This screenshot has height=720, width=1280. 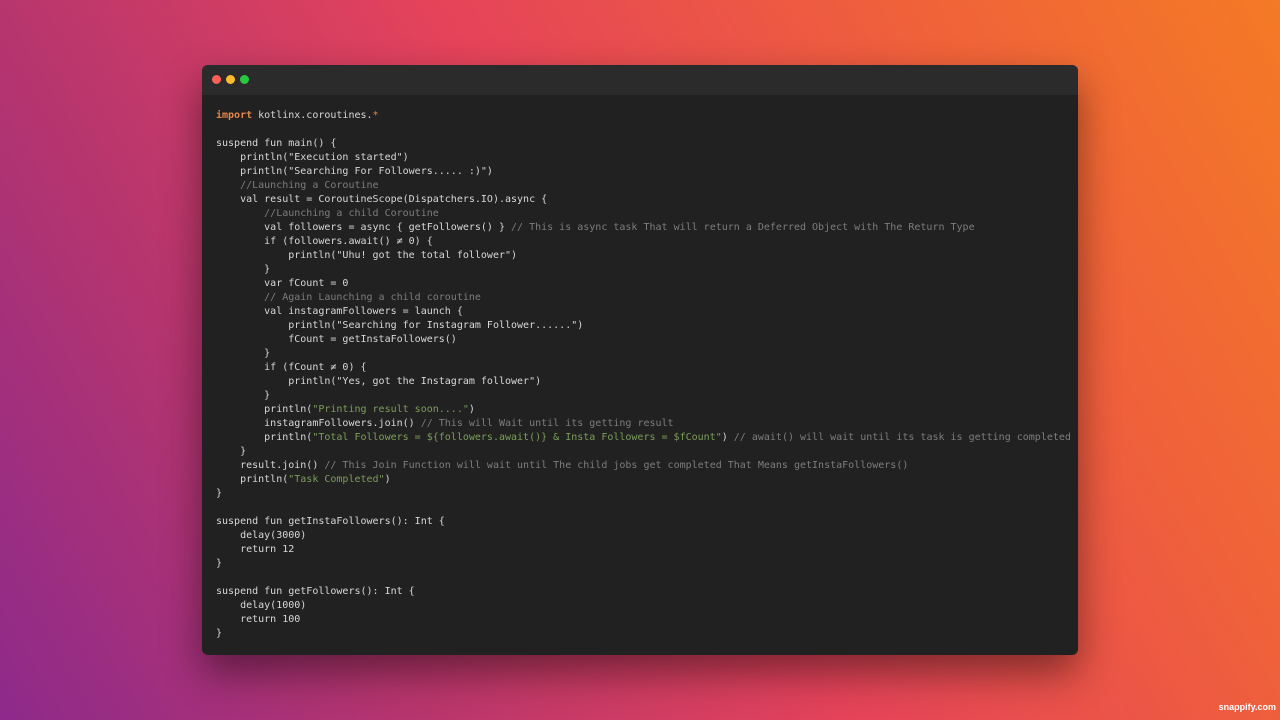 What do you see at coordinates (642, 298) in the screenshot?
I see `code-line: // Again Launching a child coroutine` at bounding box center [642, 298].